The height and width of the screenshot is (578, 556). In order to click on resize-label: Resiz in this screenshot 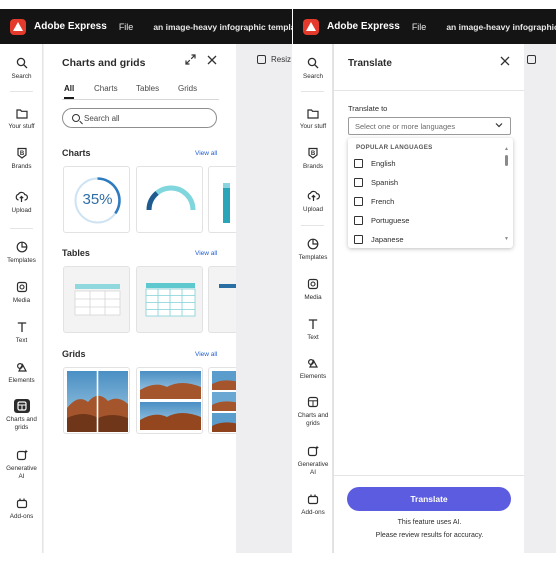, I will do `click(281, 59)`.